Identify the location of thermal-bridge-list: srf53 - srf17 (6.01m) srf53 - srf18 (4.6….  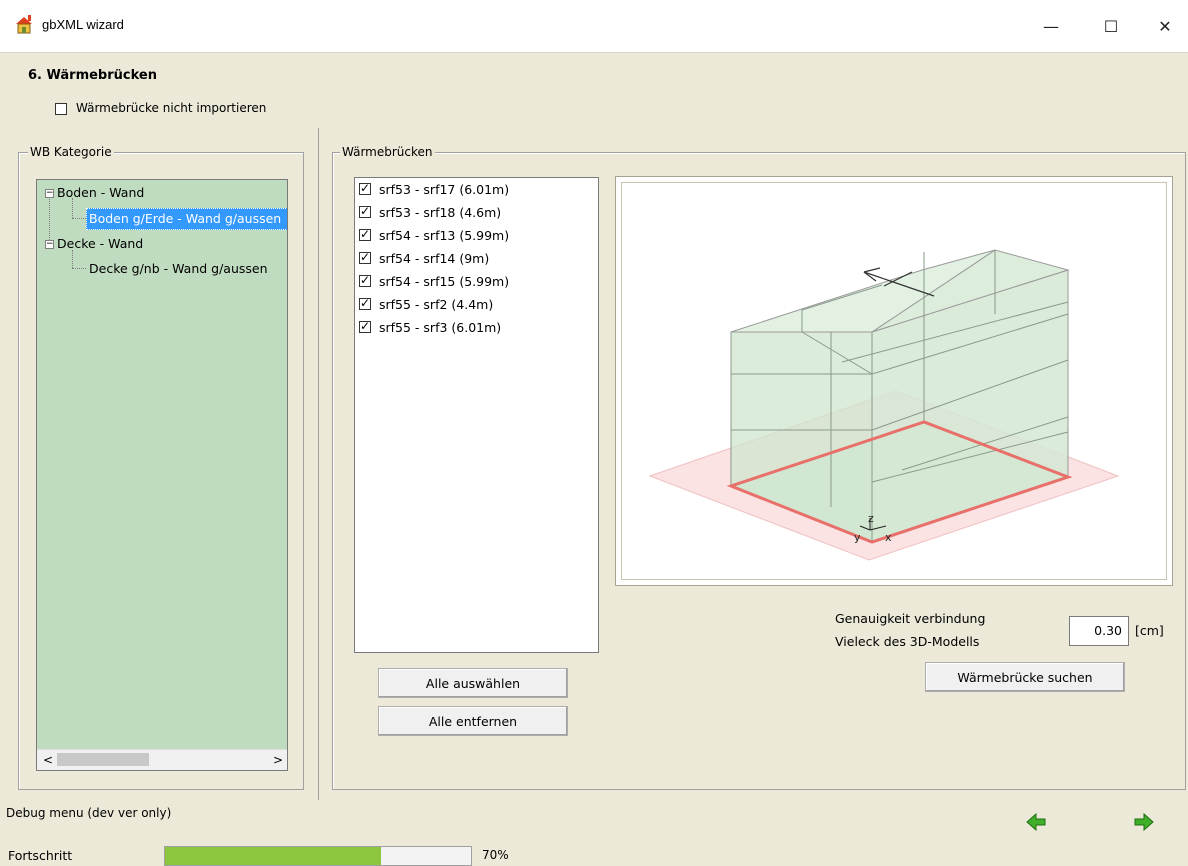
(476, 415).